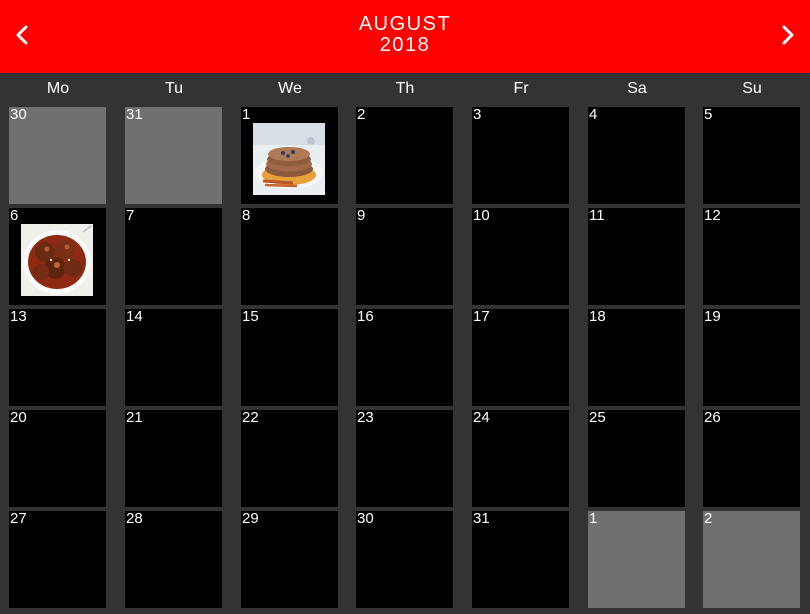 This screenshot has width=810, height=614. What do you see at coordinates (365, 417) in the screenshot?
I see `day-number: 23` at bounding box center [365, 417].